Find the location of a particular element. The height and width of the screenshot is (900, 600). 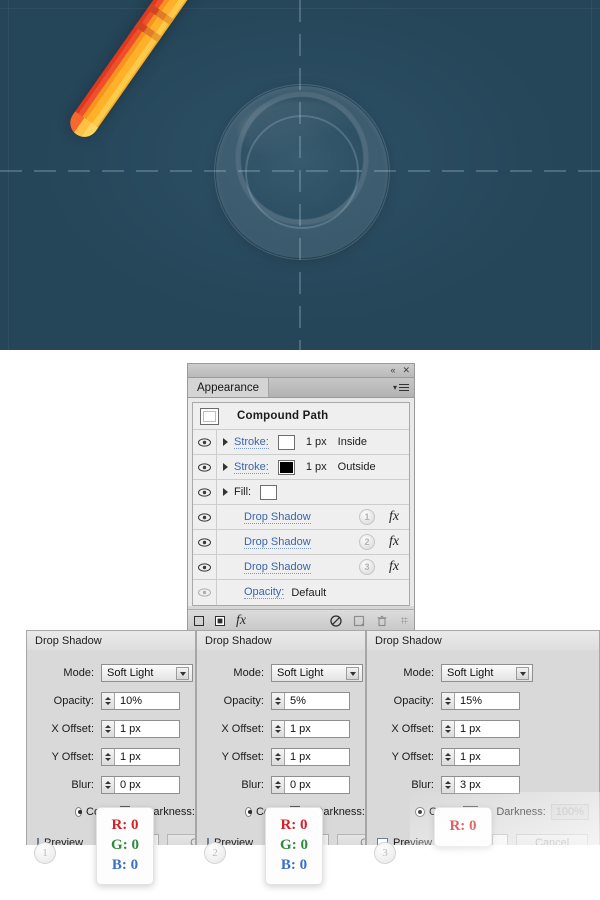

appearance-row-opacity: Opacity: Default is located at coordinates (301, 592).